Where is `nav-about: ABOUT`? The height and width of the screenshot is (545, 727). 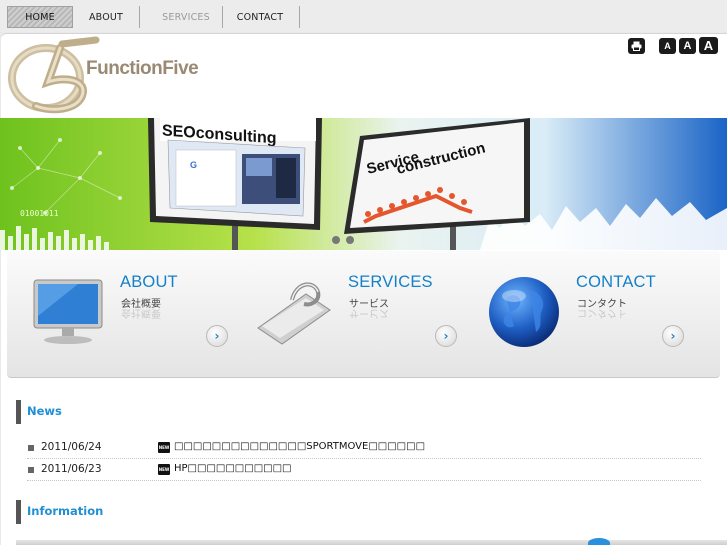
nav-about: ABOUT is located at coordinates (106, 17).